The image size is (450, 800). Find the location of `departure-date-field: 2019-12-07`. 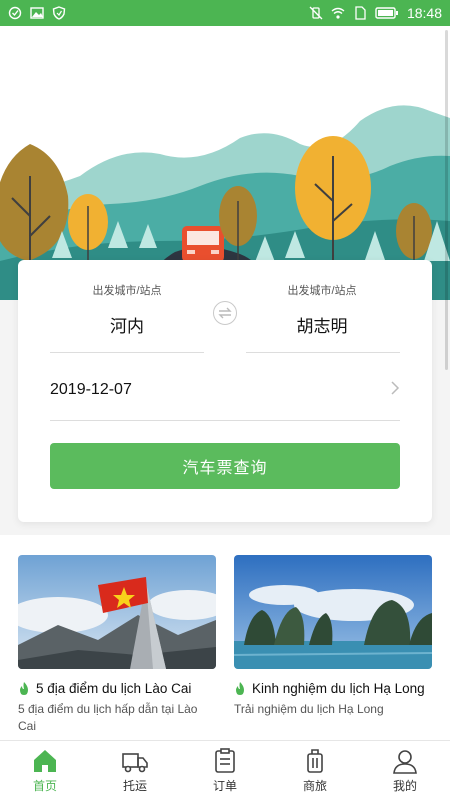

departure-date-field: 2019-12-07 is located at coordinates (225, 390).